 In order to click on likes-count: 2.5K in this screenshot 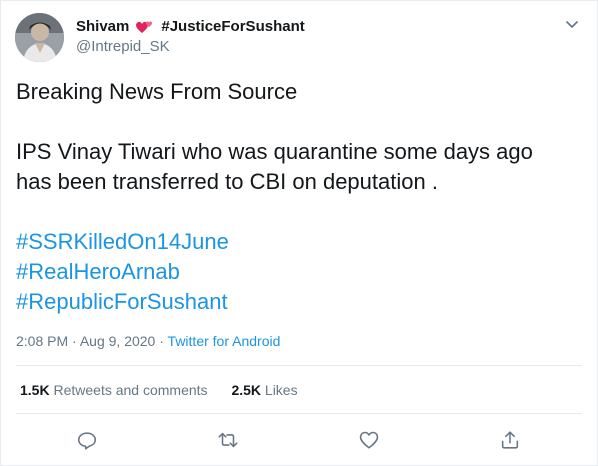, I will do `click(246, 390)`.